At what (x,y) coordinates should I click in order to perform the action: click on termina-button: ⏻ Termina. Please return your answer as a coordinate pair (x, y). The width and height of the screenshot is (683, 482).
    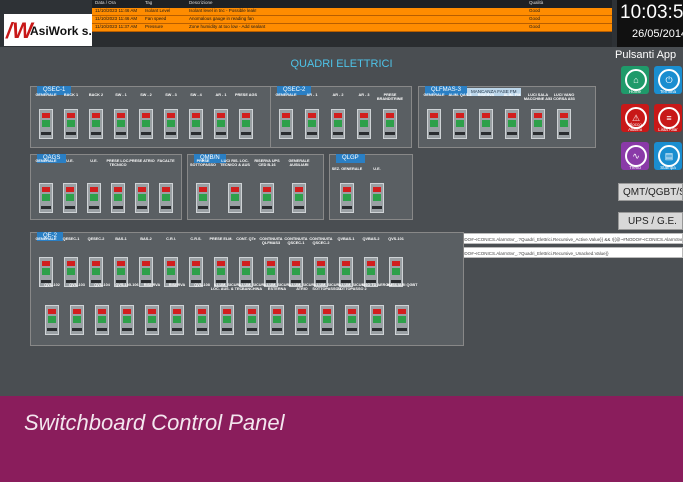
    Looking at the image, I should click on (668, 80).